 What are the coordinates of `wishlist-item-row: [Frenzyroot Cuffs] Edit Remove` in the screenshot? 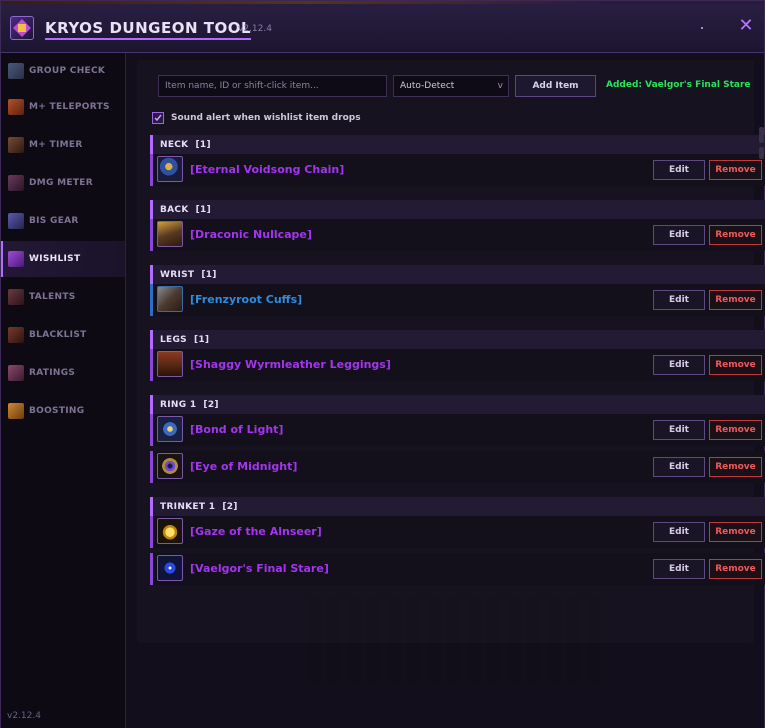 It's located at (457, 300).